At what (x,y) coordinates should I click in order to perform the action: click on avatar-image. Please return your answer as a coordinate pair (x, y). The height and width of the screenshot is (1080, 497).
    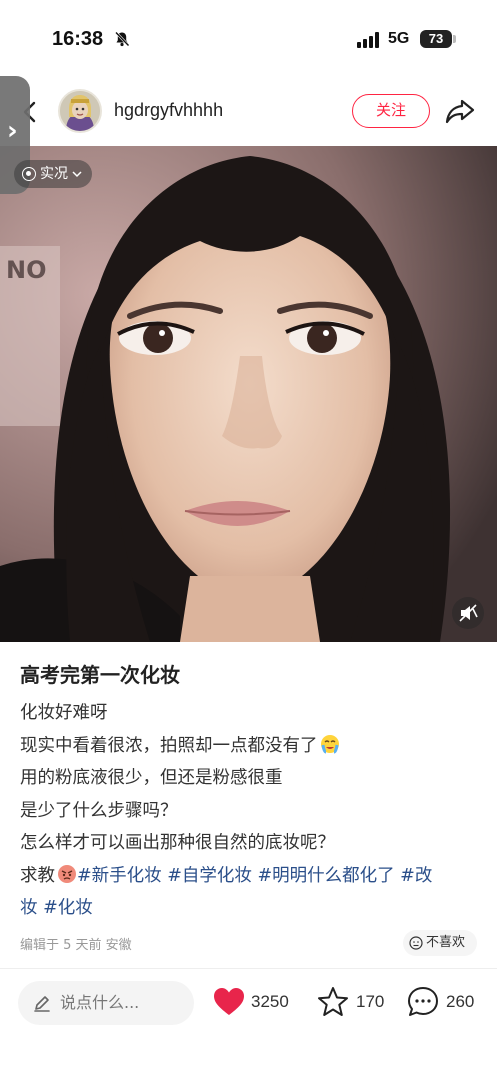
    Looking at the image, I should click on (80, 111).